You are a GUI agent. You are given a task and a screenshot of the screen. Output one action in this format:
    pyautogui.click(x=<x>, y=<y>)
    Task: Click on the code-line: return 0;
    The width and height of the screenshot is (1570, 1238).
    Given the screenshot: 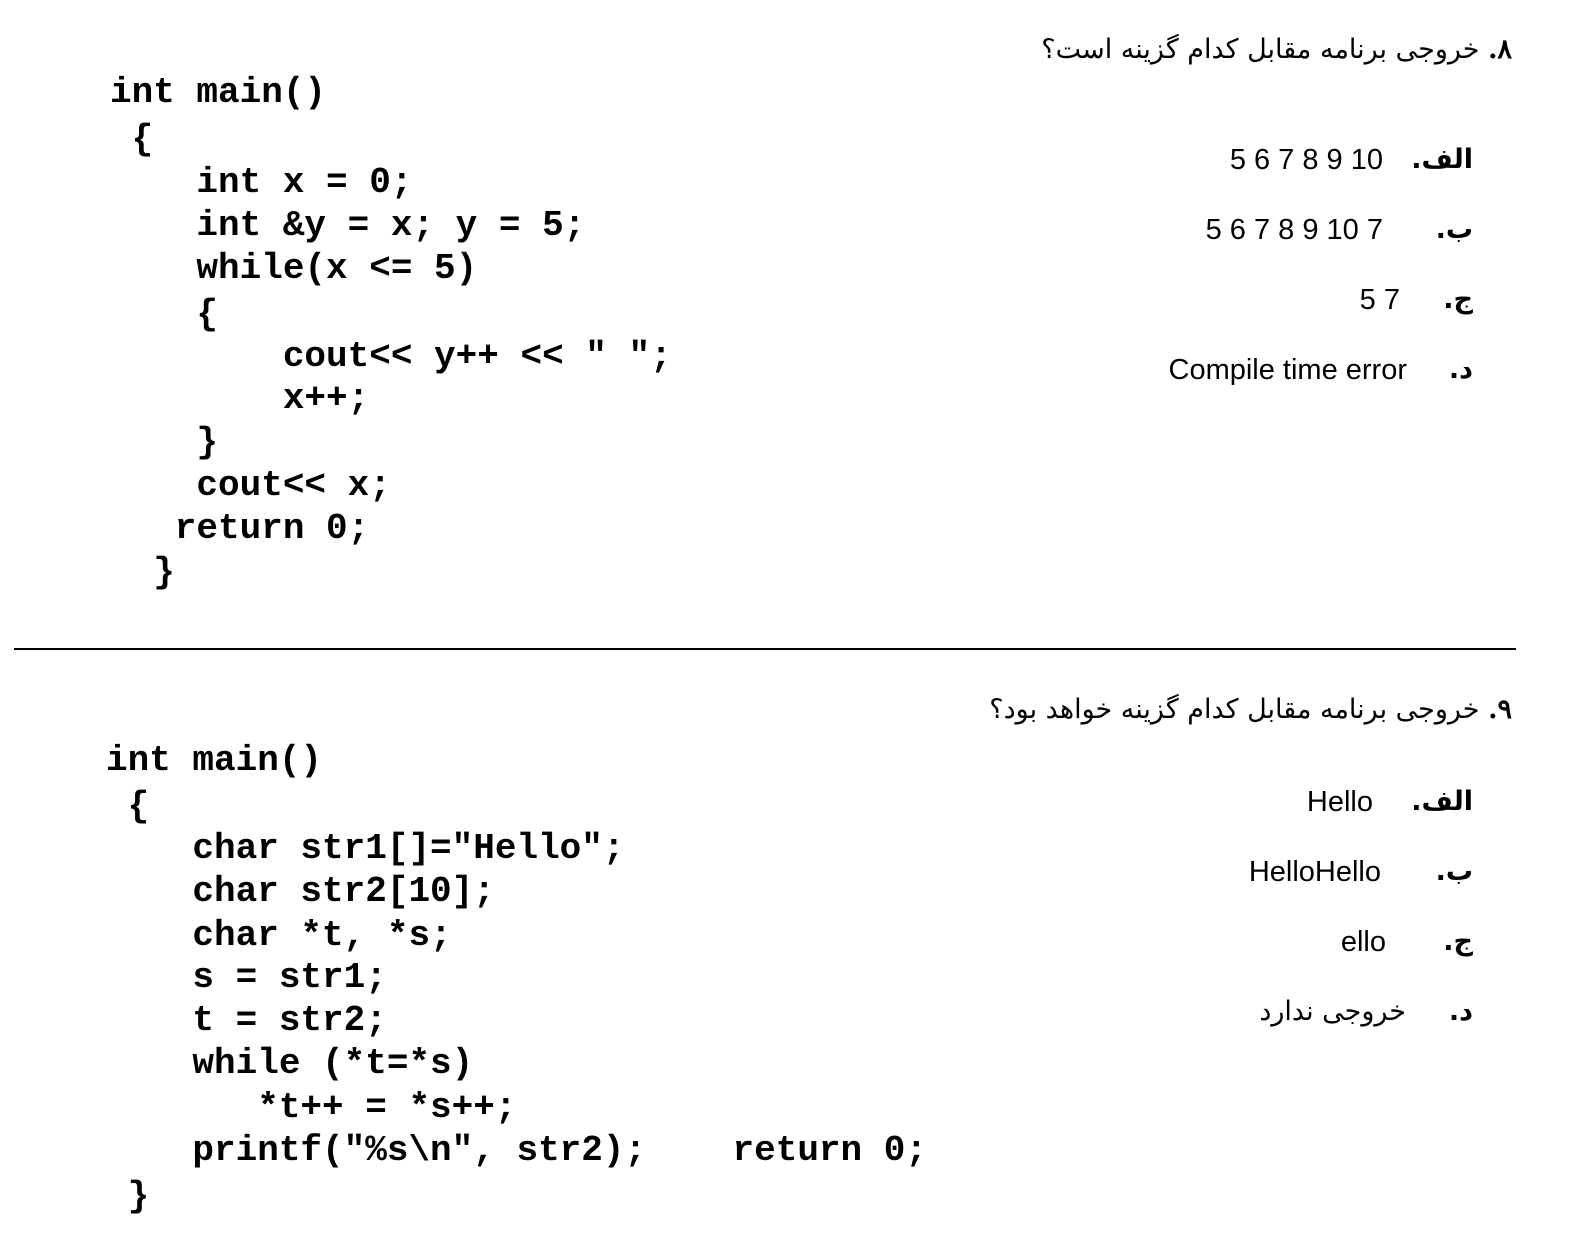 What is the action you would take?
    pyautogui.click(x=240, y=528)
    